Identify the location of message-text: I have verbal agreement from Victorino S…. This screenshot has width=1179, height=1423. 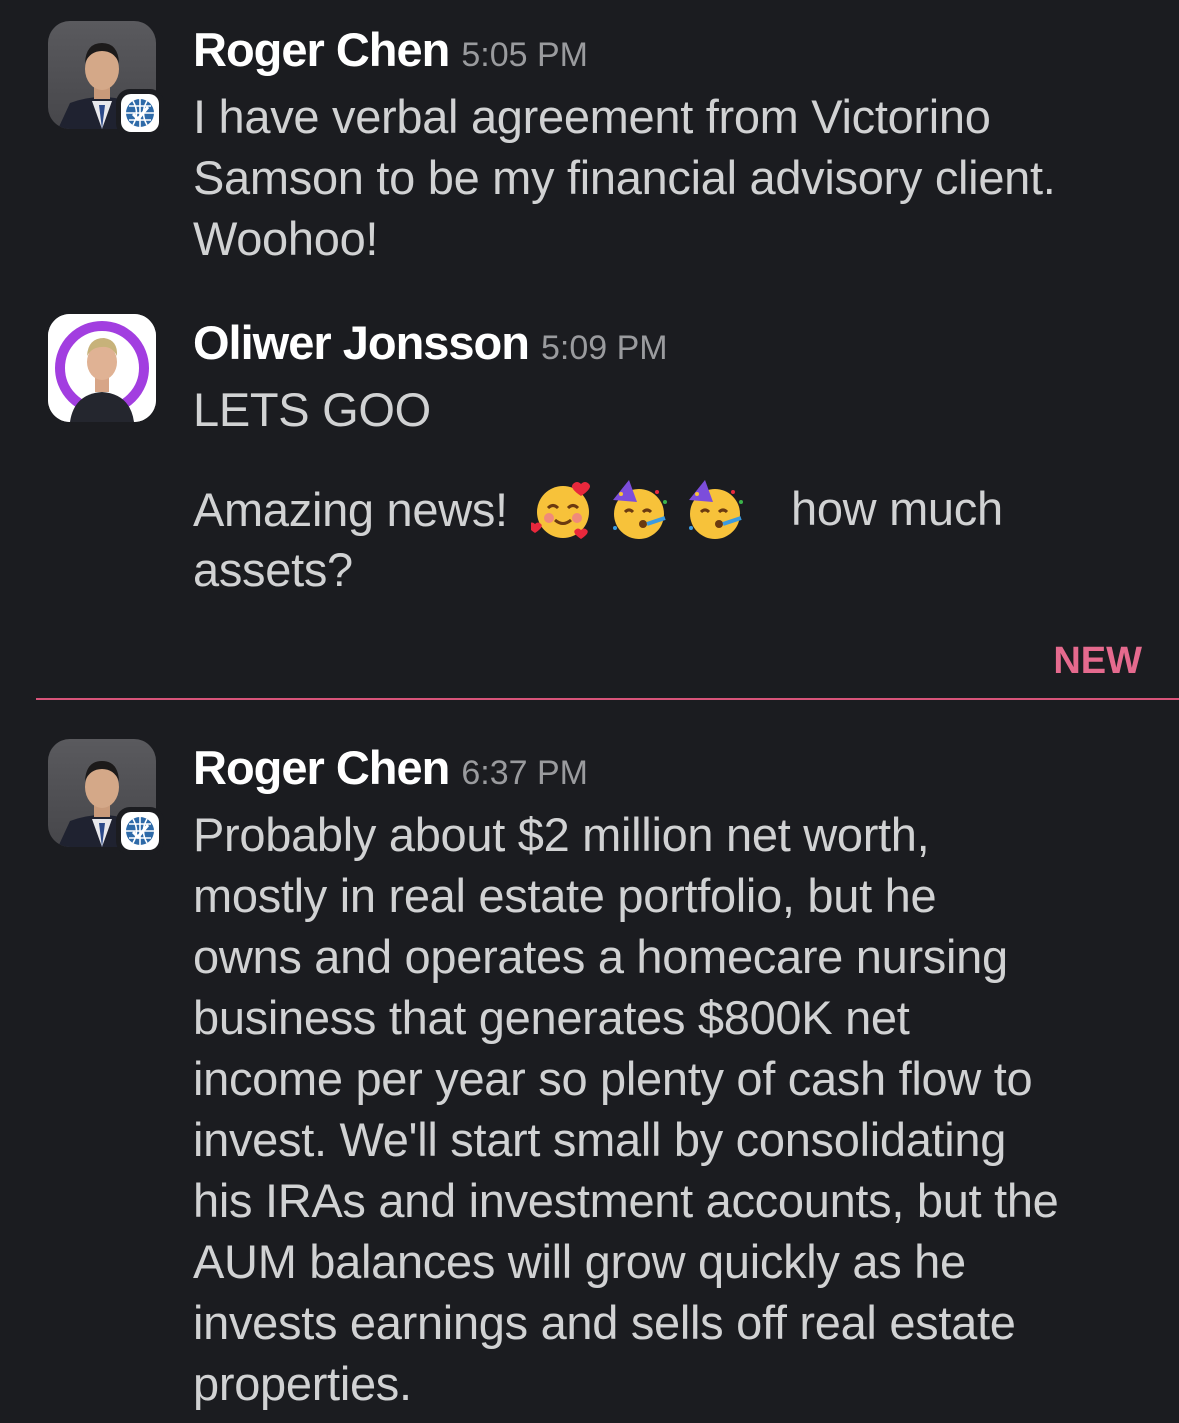
(624, 177).